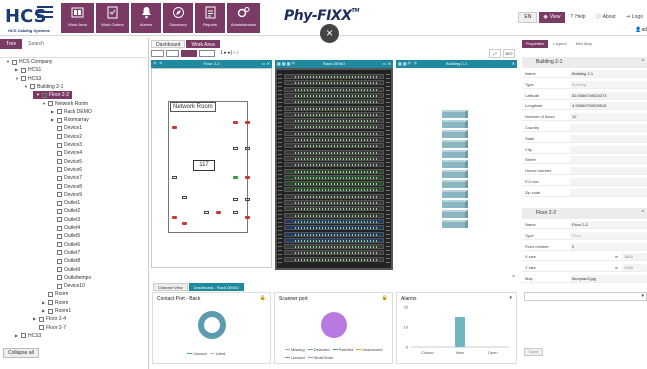 Image resolution: width=647 pixels, height=369 pixels. Describe the element at coordinates (243, 18) in the screenshot. I see `nav-administration: Administration` at that location.